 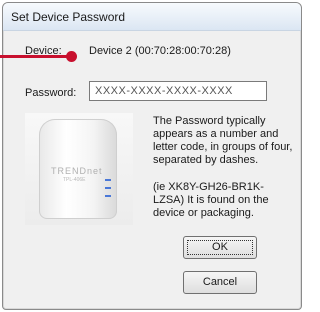 I want to click on callout-line, so click(x=37, y=56).